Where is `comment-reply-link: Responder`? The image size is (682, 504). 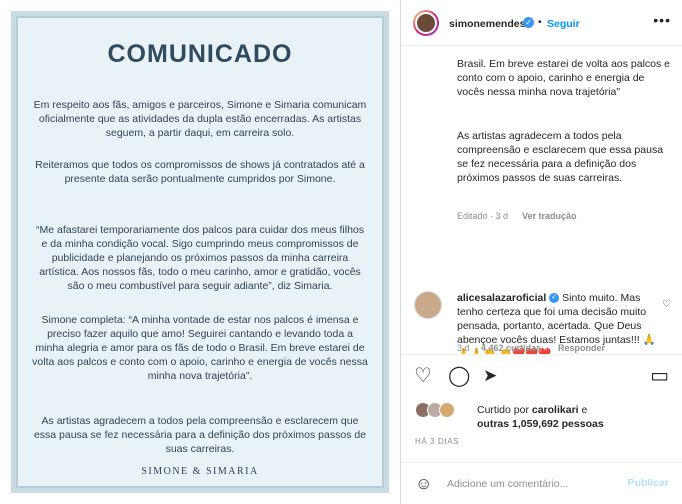
comment-reply-link: Responder is located at coordinates (581, 348).